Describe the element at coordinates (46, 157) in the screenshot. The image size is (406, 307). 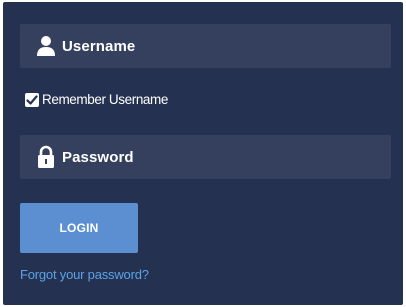
I see `lock-icon` at that location.